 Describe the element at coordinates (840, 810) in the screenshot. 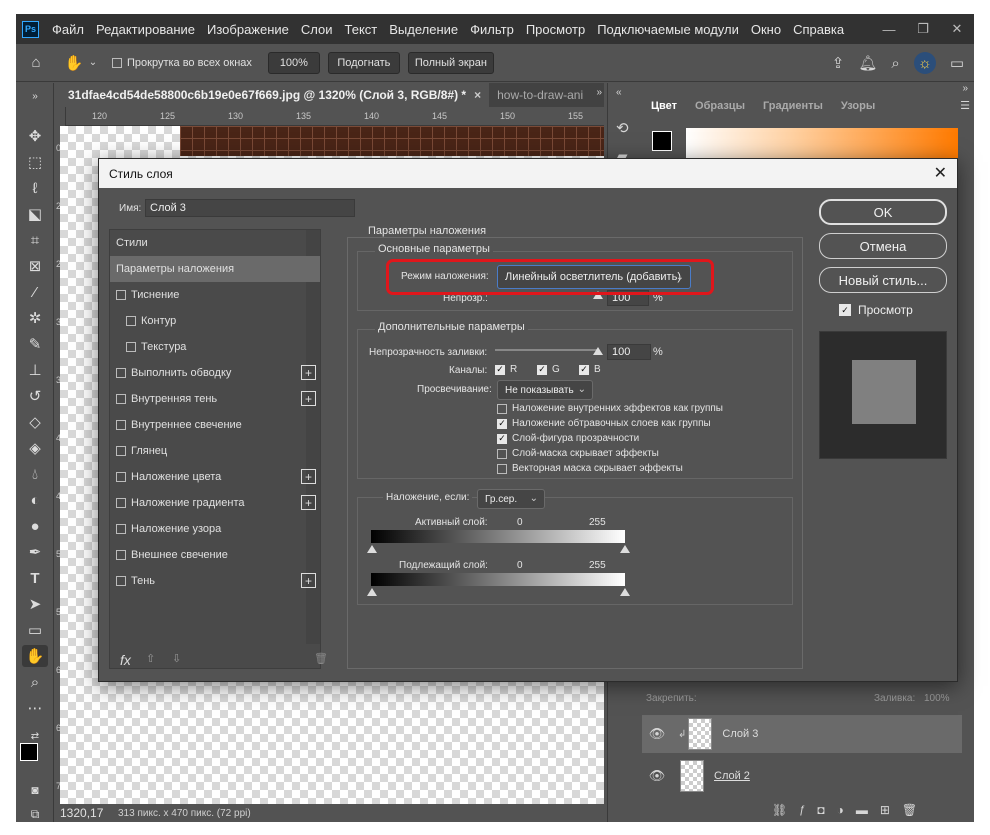

I see `adjustment-layer-icon: ◑` at that location.